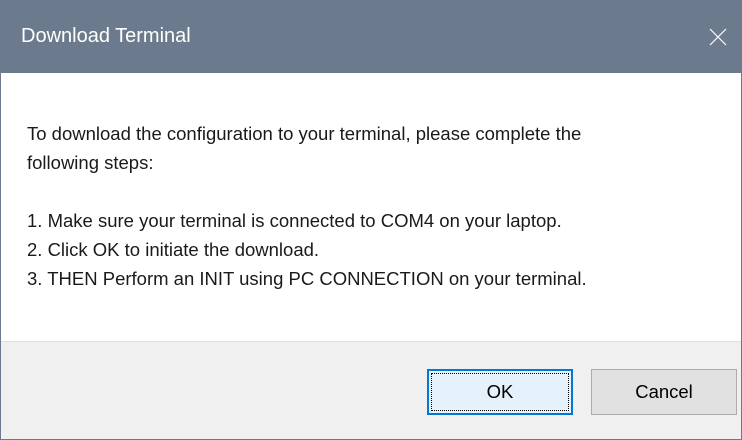 This screenshot has height=440, width=742. I want to click on intro-line-2: following steps:, so click(90, 162).